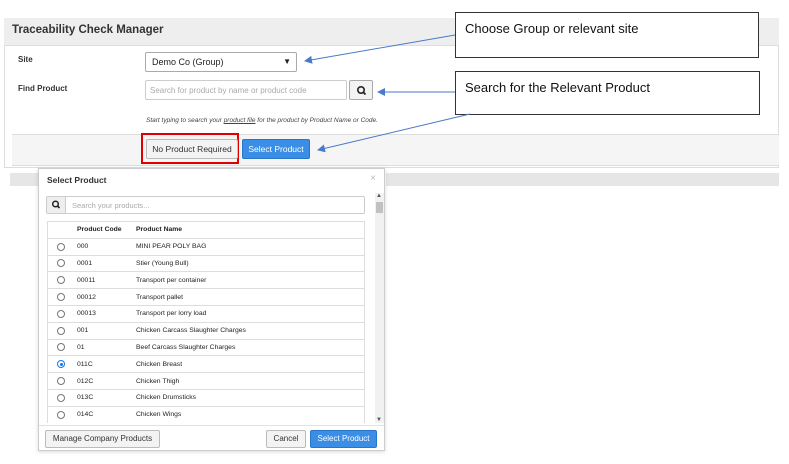  I want to click on table-row: 014C Chicken Wings, so click(206, 414).